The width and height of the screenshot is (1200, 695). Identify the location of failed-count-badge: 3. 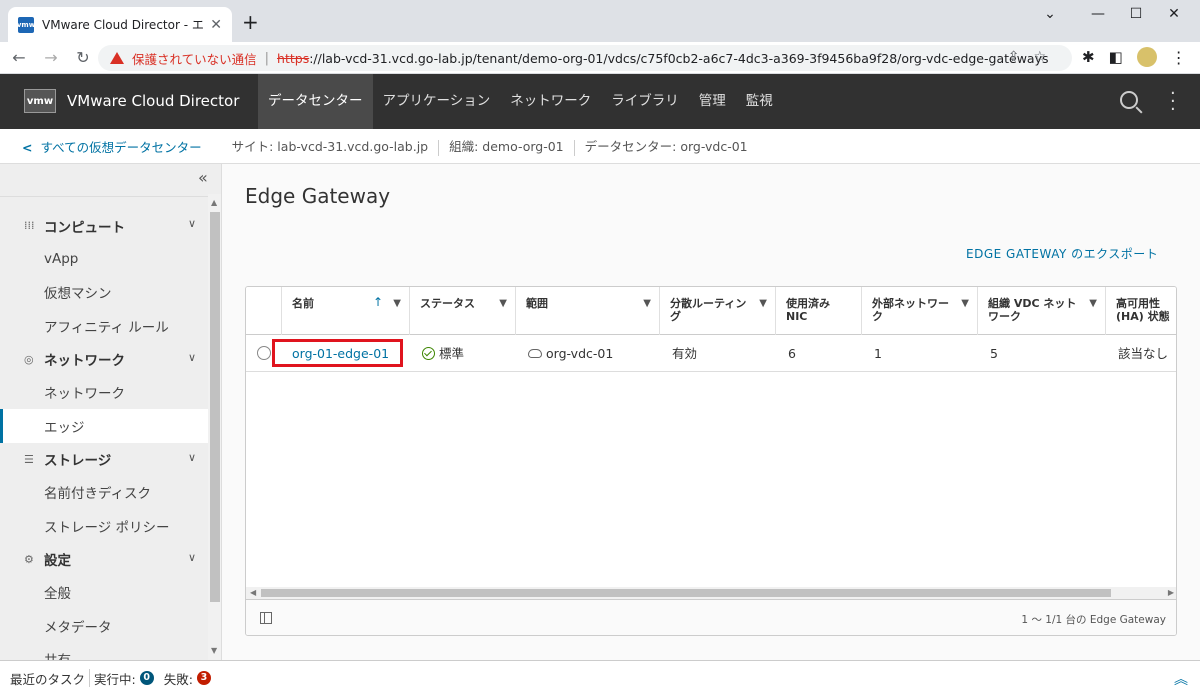
(203, 678).